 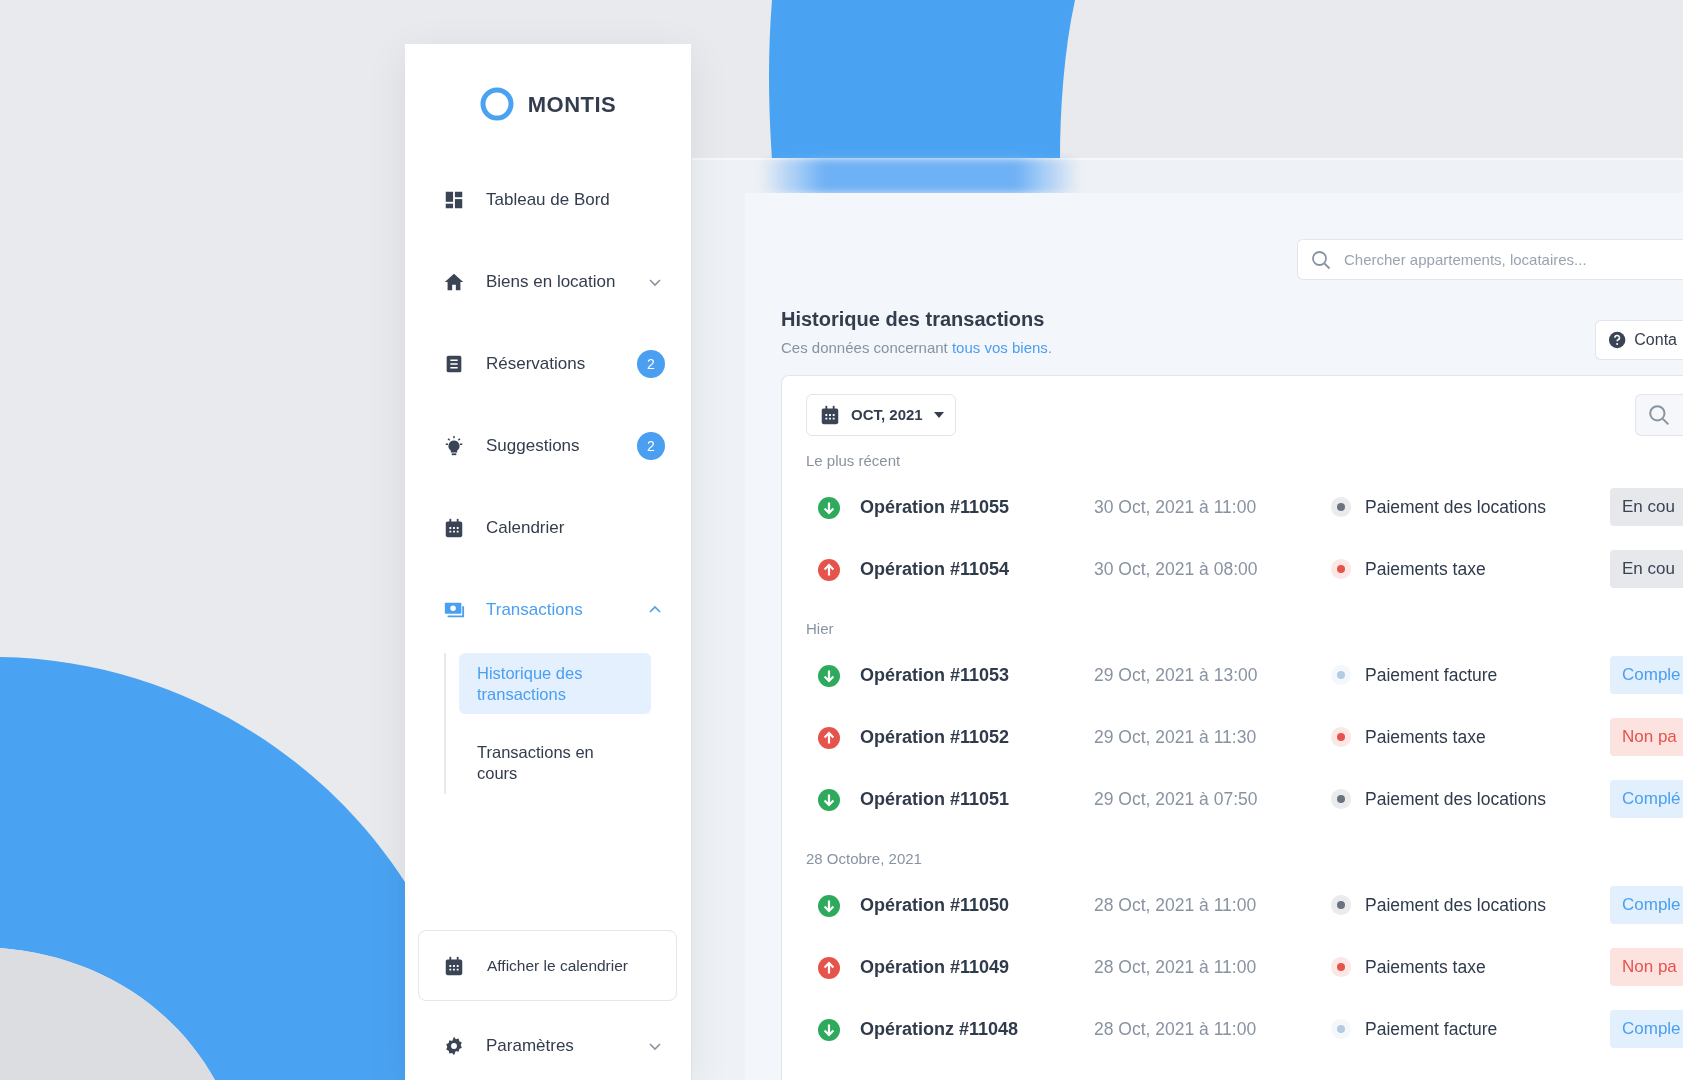 What do you see at coordinates (547, 965) in the screenshot?
I see `show-calendar-button: Afficher le calendrier` at bounding box center [547, 965].